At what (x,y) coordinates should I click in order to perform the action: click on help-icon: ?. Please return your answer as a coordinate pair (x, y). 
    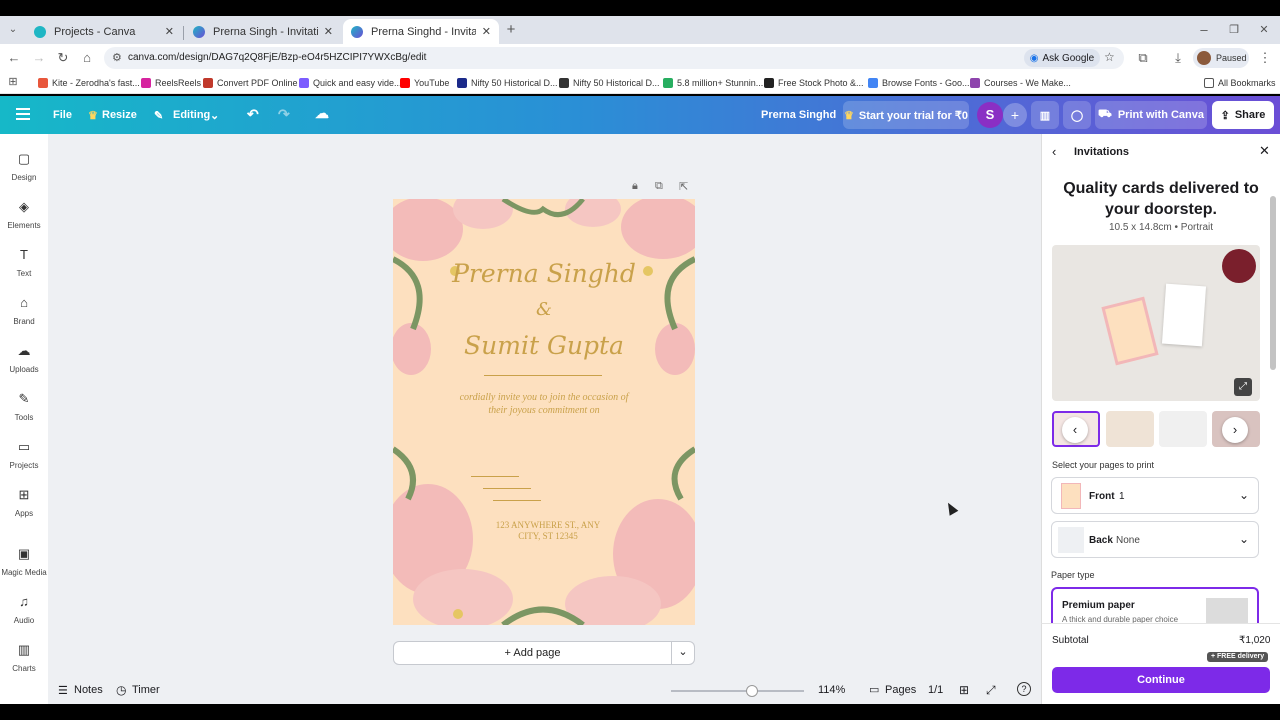
    Looking at the image, I should click on (1024, 689).